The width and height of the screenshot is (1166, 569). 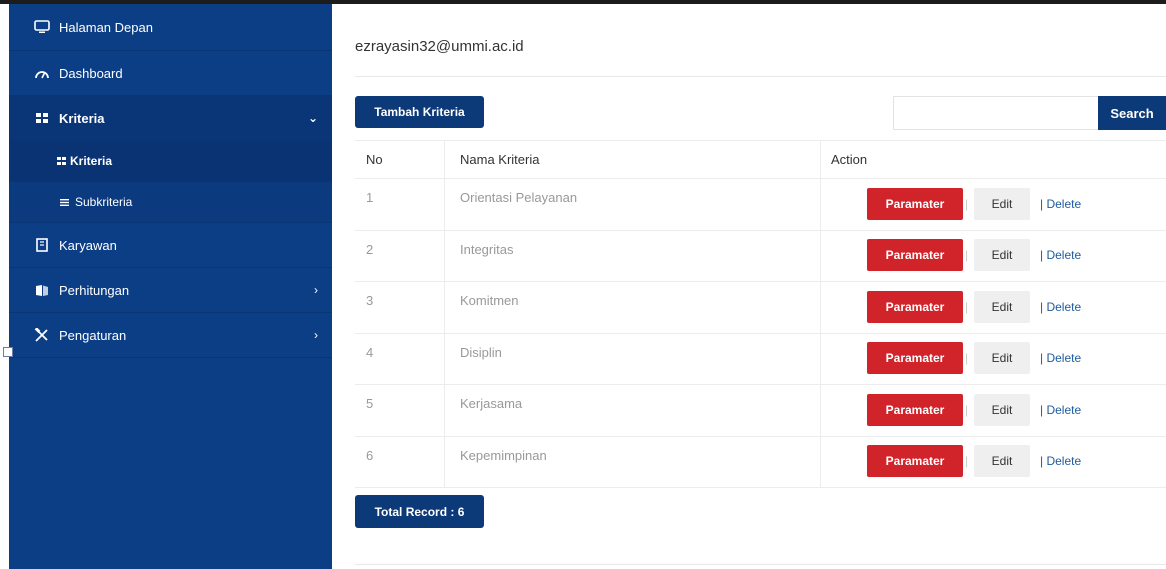 What do you see at coordinates (42, 27) in the screenshot?
I see `monitor-icon` at bounding box center [42, 27].